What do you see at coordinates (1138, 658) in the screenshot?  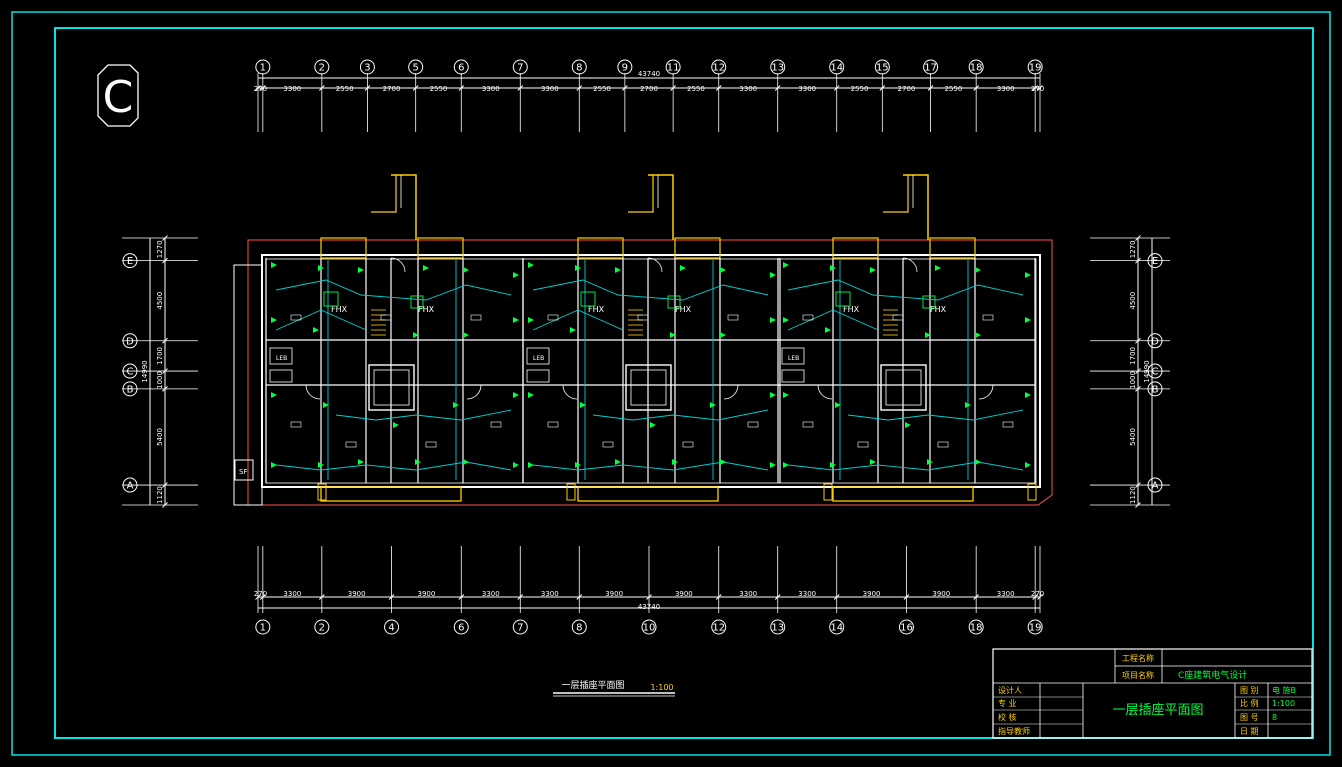 I see `project-name-label: 工程名称` at bounding box center [1138, 658].